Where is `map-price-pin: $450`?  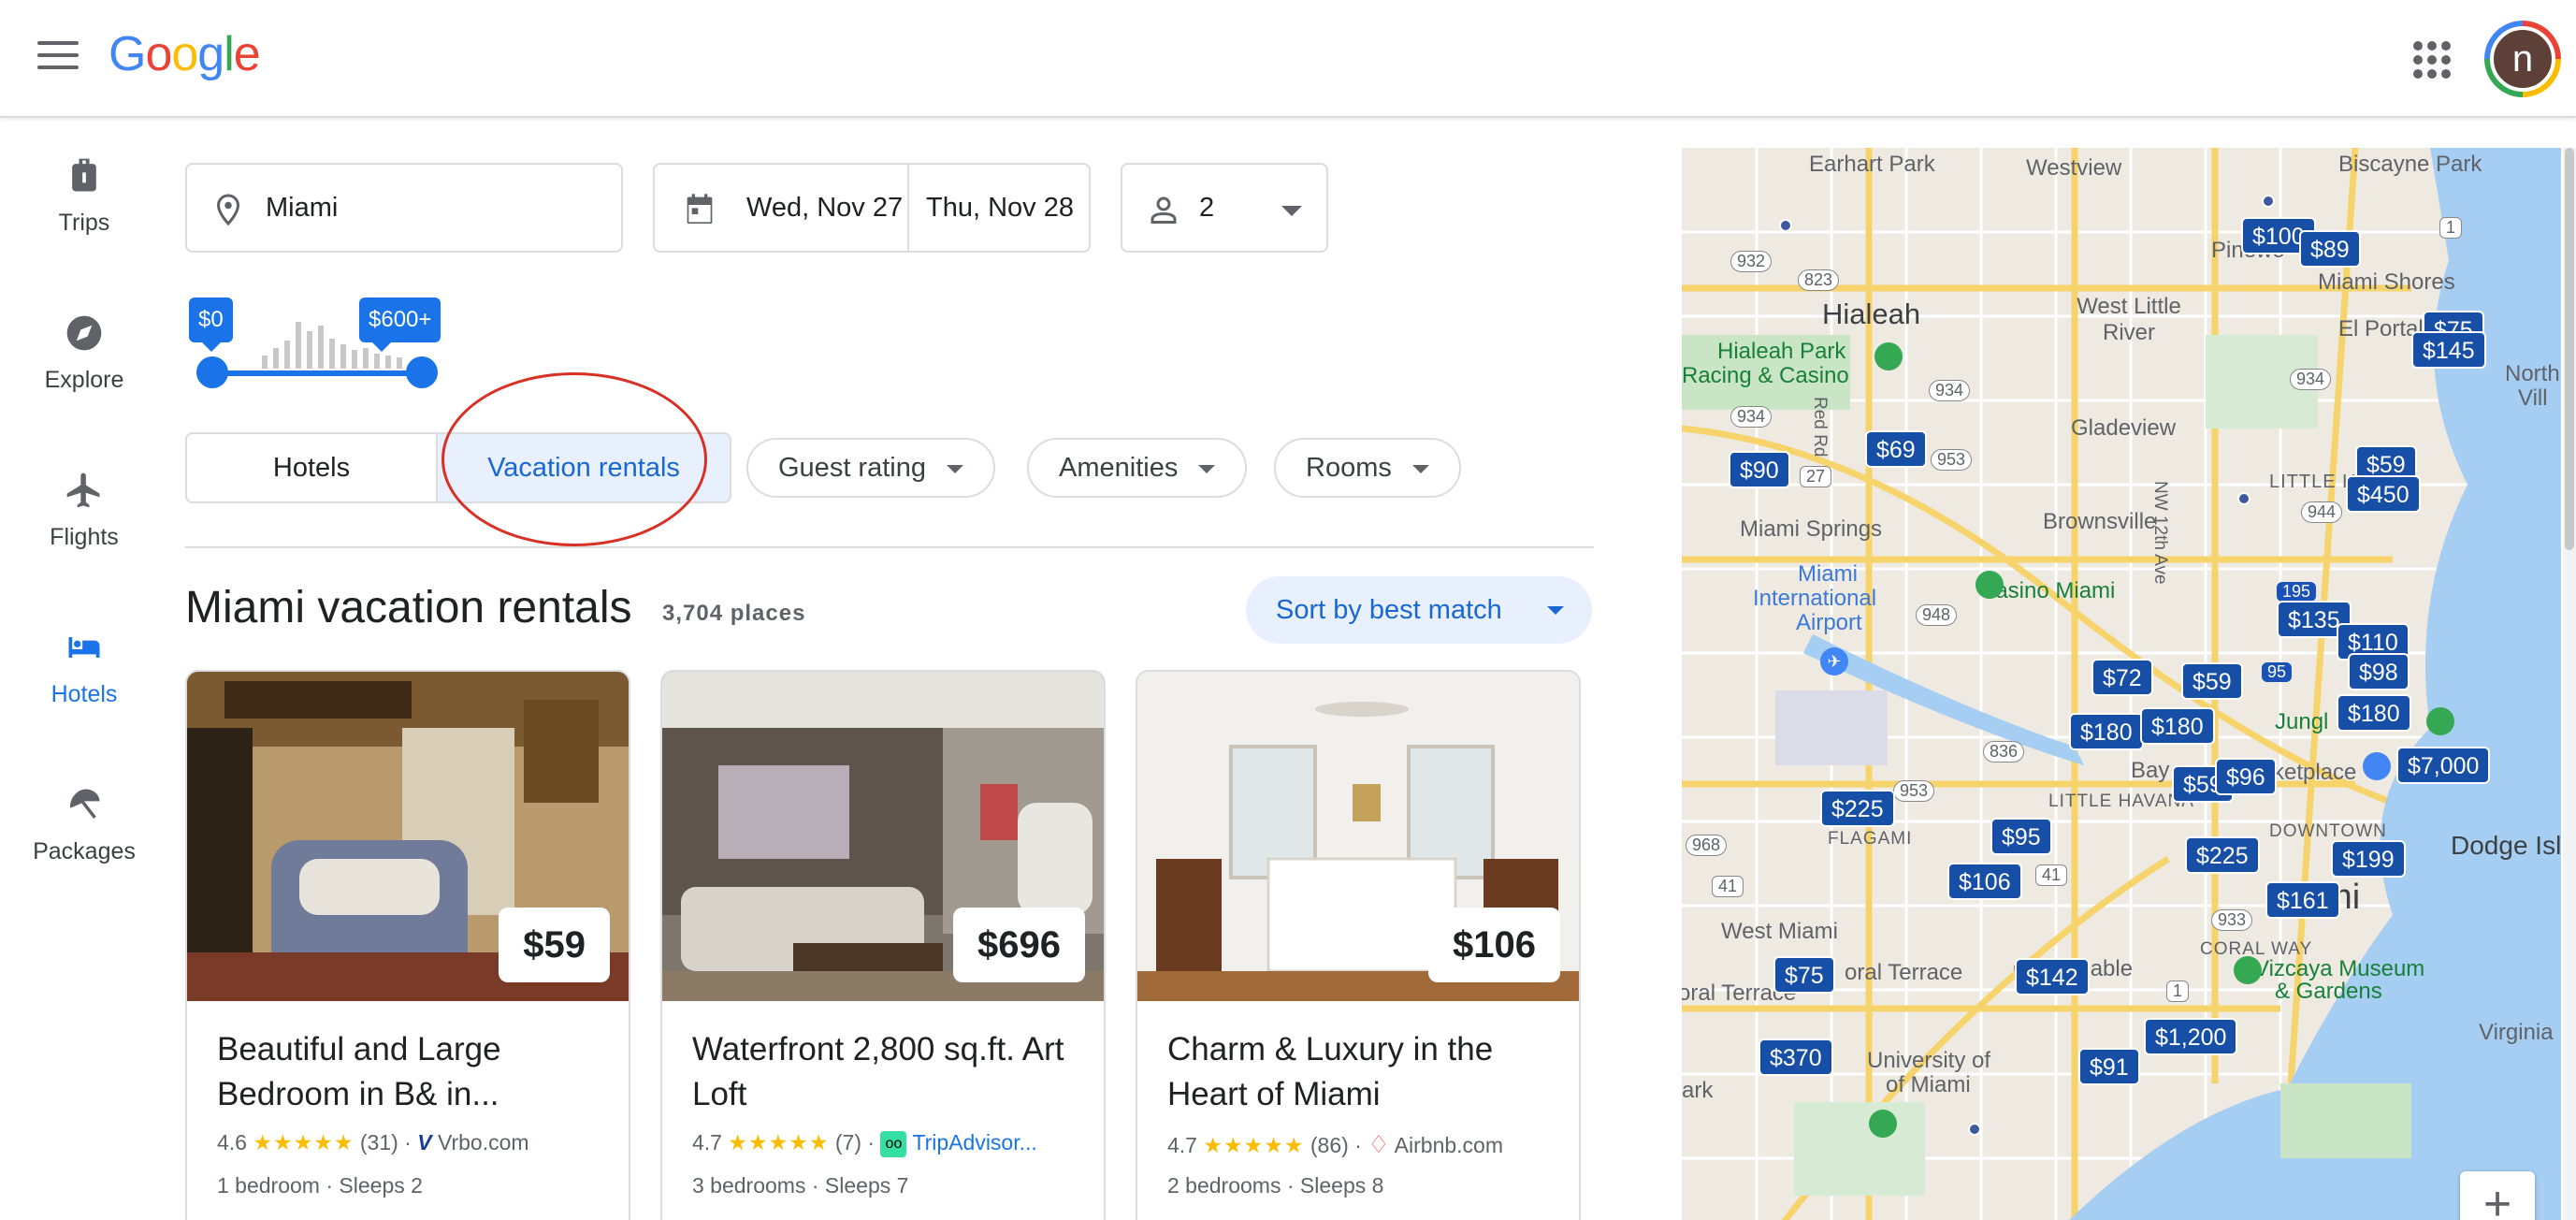 map-price-pin: $450 is located at coordinates (2383, 494).